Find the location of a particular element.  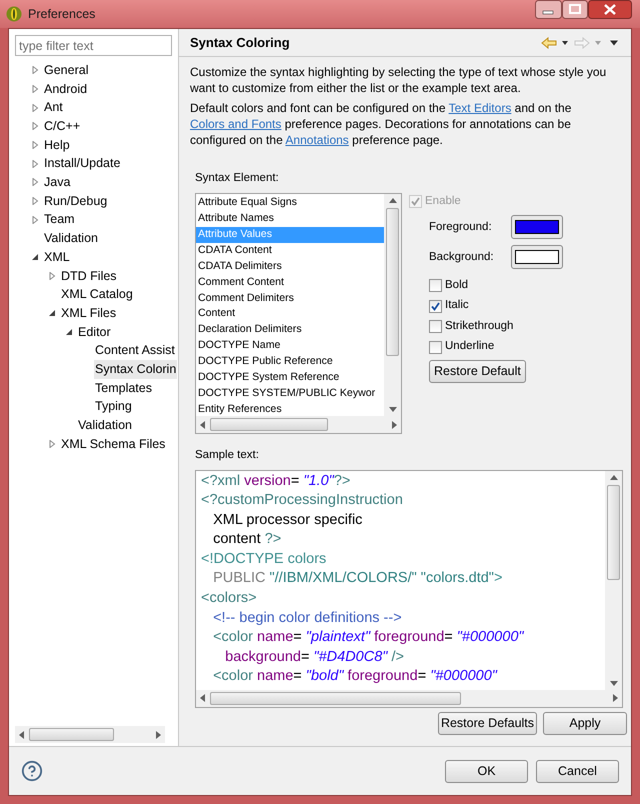

tree-item: Android is located at coordinates (65, 89).